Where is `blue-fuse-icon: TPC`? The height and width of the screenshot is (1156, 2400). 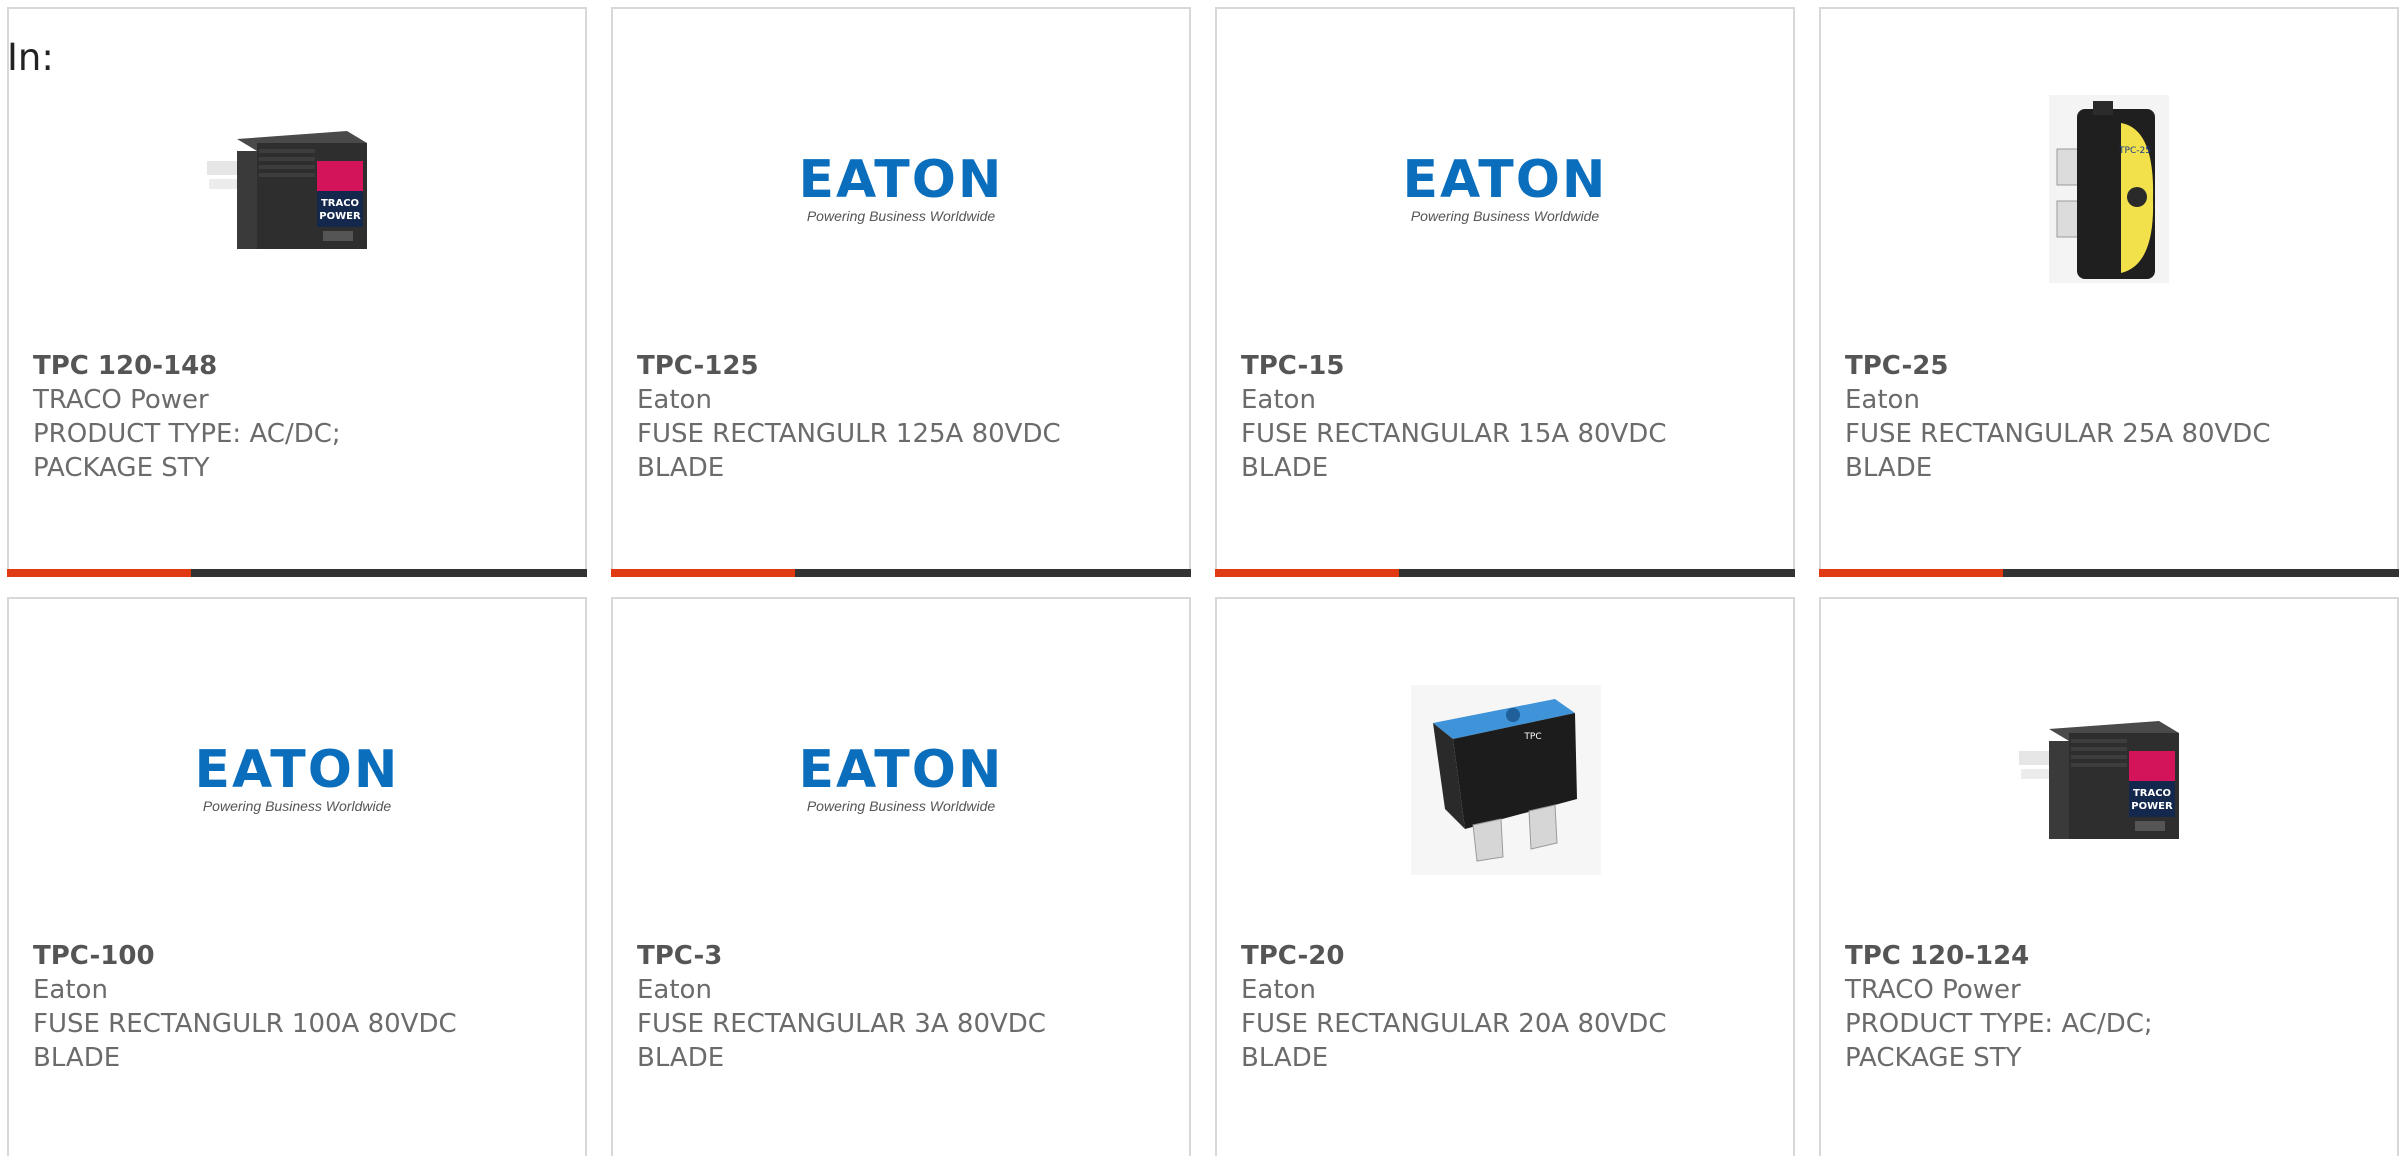
blue-fuse-icon: TPC is located at coordinates (1506, 780).